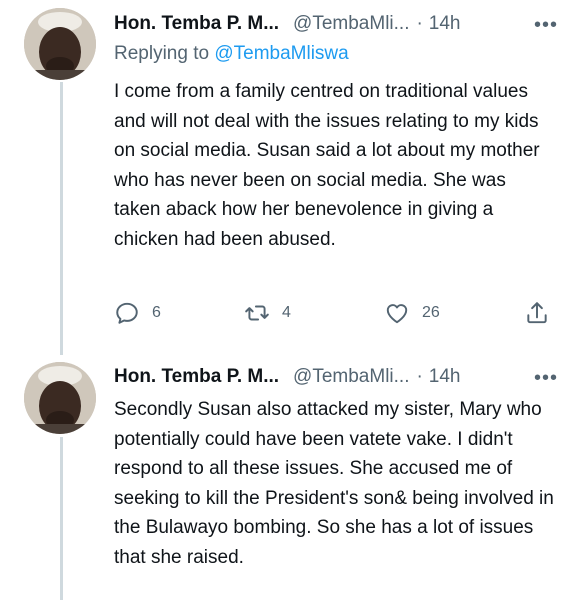 The width and height of the screenshot is (580, 600). What do you see at coordinates (127, 313) in the screenshot?
I see `reply-icon` at bounding box center [127, 313].